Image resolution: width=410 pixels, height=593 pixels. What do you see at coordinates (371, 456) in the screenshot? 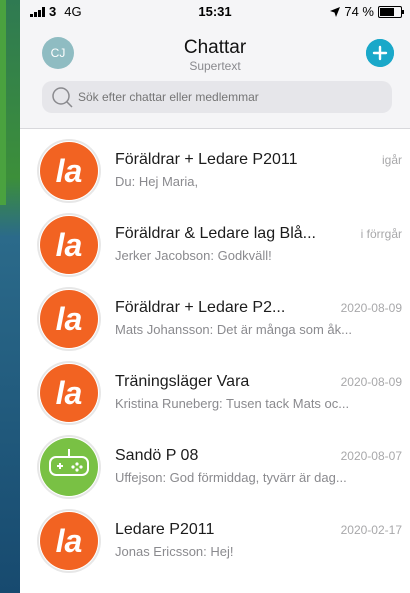
I see `chat-date: 2020-08-07` at bounding box center [371, 456].